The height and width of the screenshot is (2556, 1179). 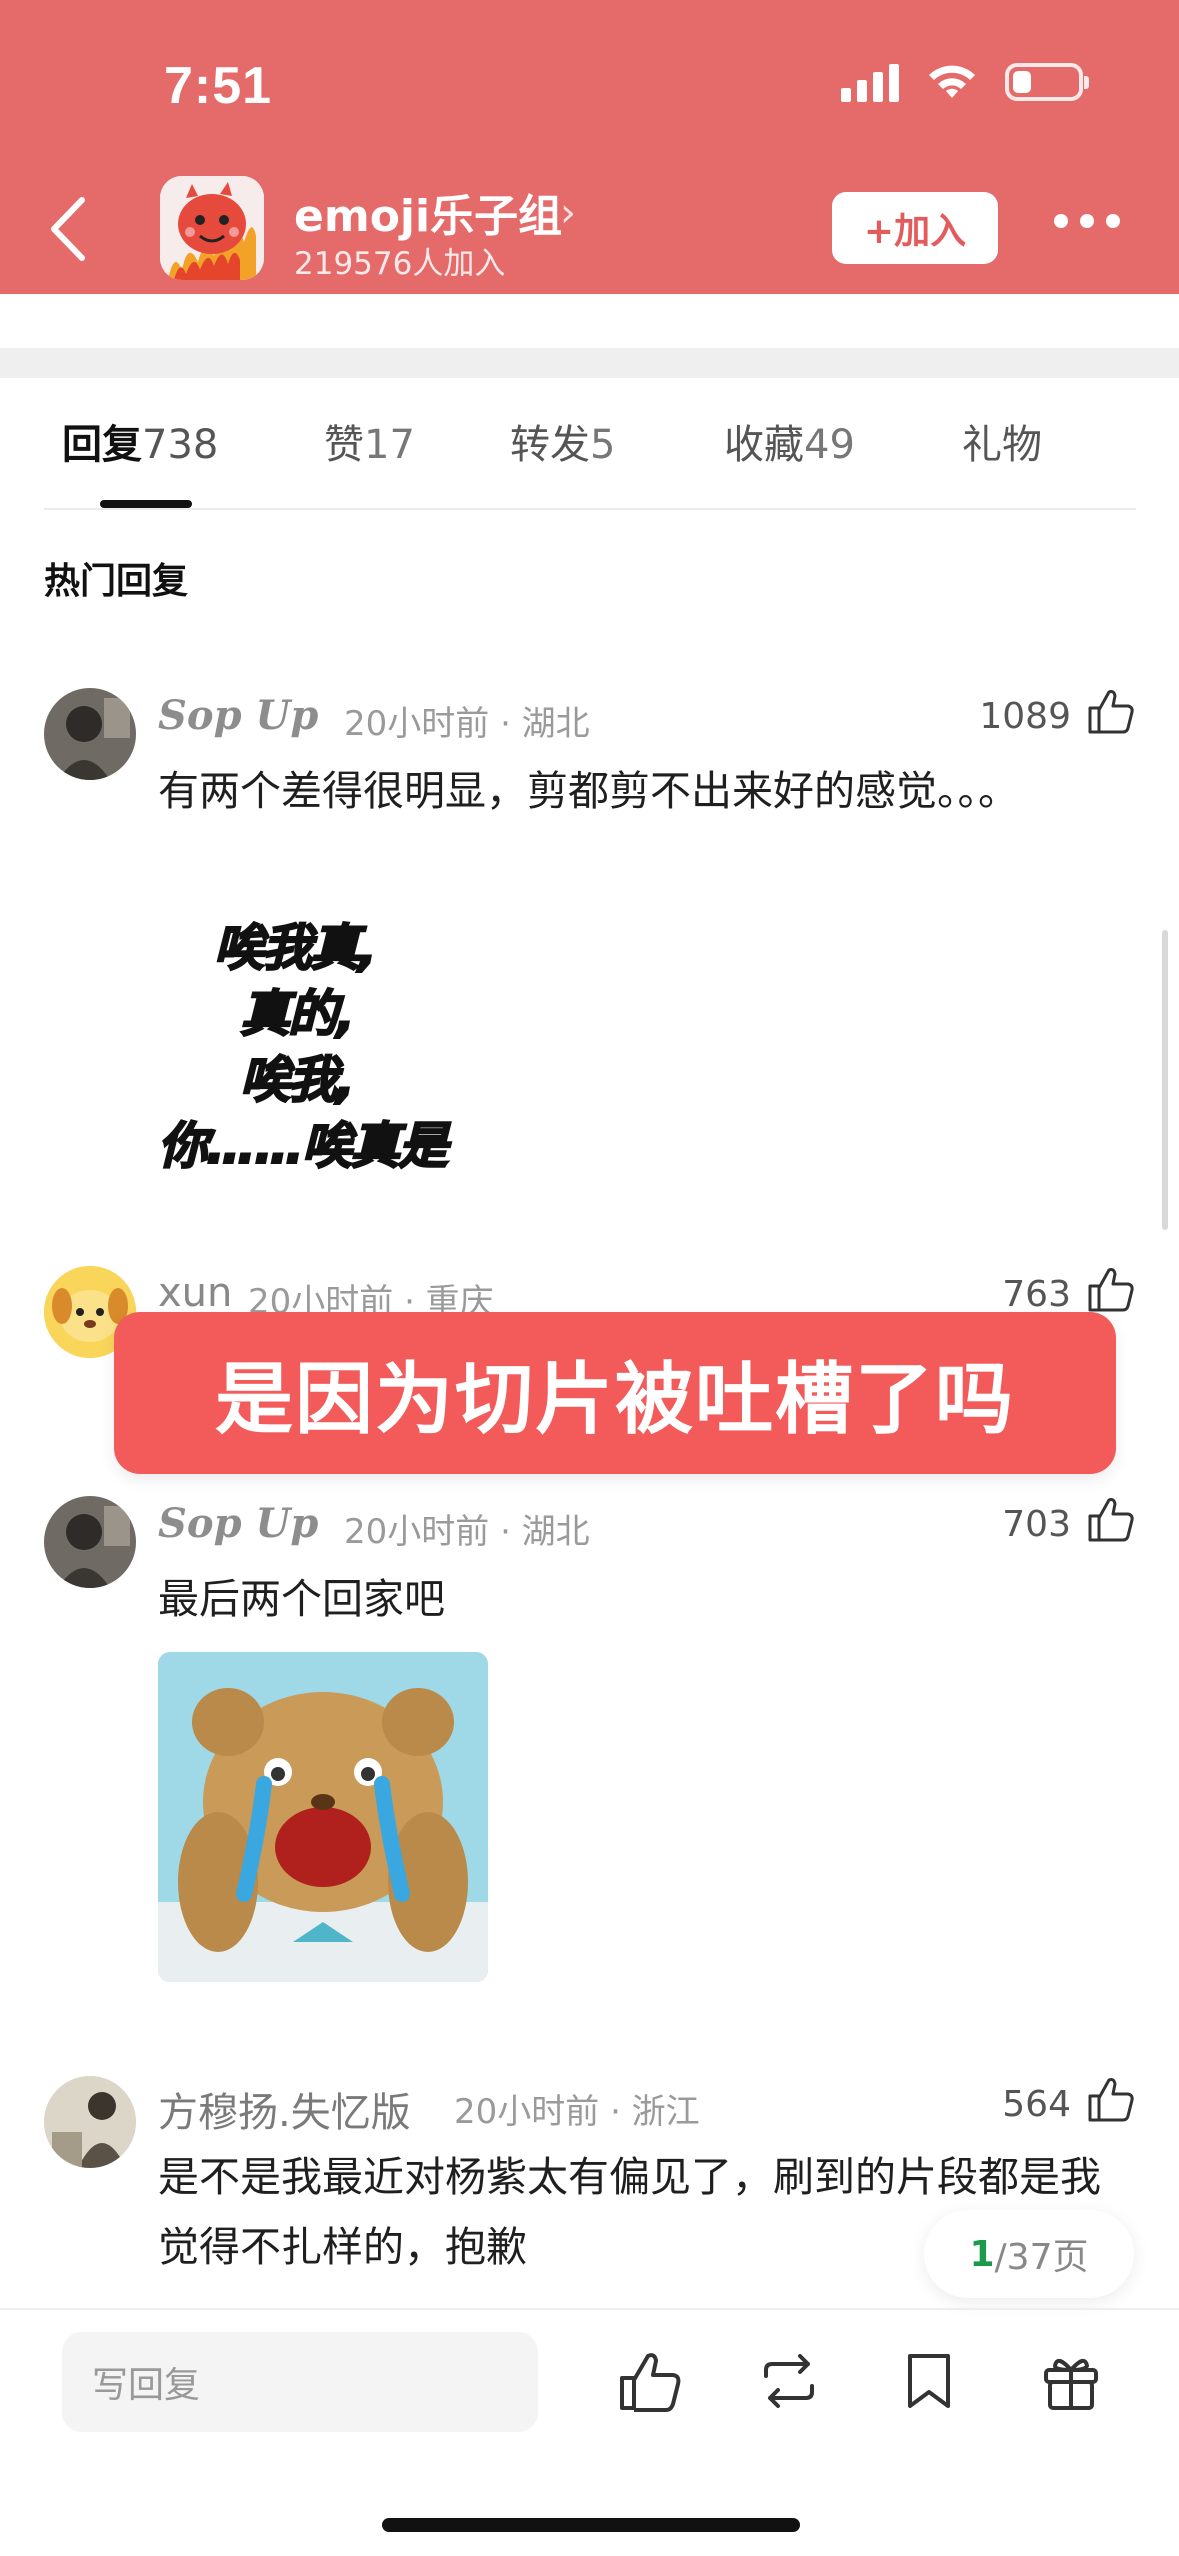 What do you see at coordinates (1036, 2104) in the screenshot?
I see `like-count: 564` at bounding box center [1036, 2104].